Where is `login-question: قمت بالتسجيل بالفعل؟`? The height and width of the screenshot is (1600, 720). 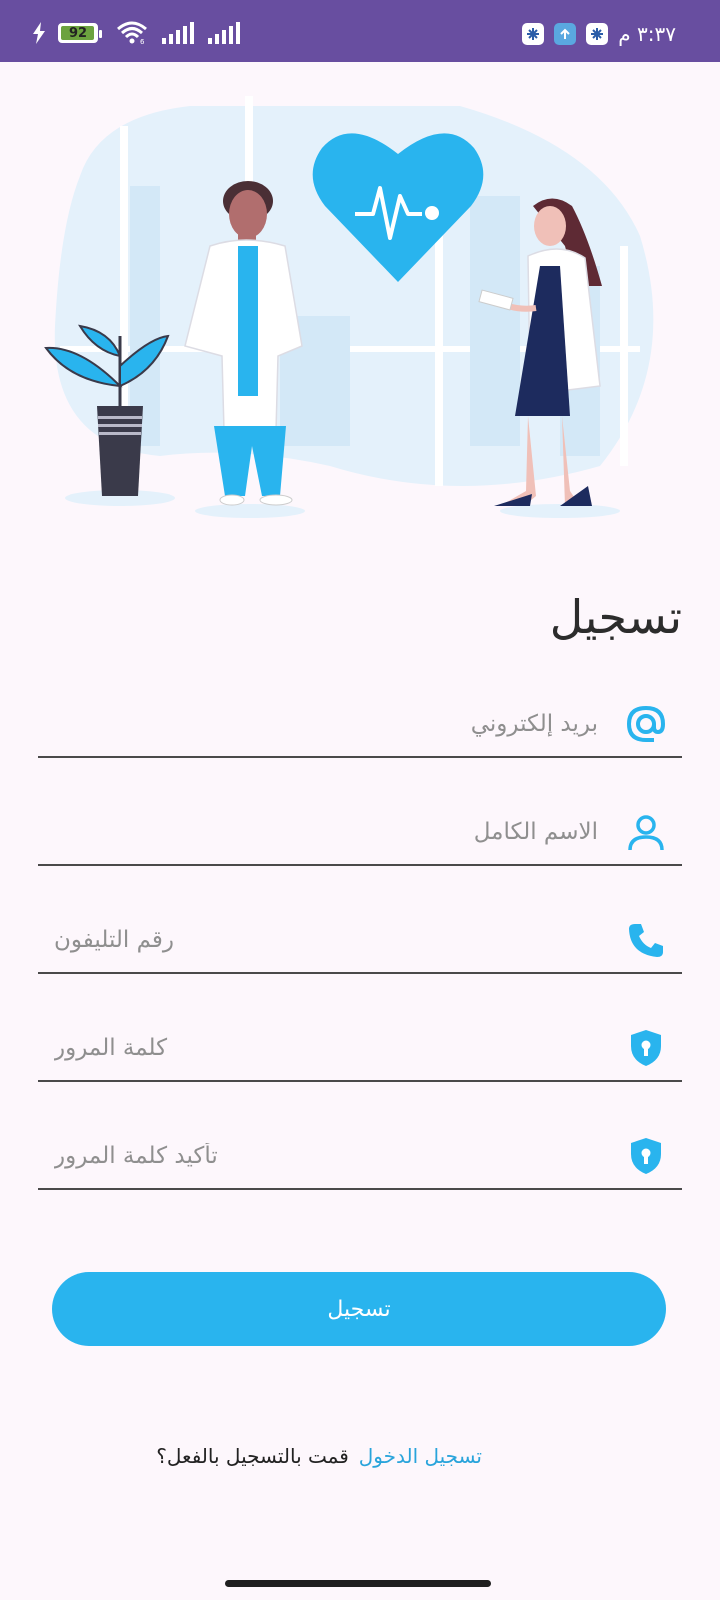 login-question: قمت بالتسجيل بالفعل؟ is located at coordinates (252, 1456).